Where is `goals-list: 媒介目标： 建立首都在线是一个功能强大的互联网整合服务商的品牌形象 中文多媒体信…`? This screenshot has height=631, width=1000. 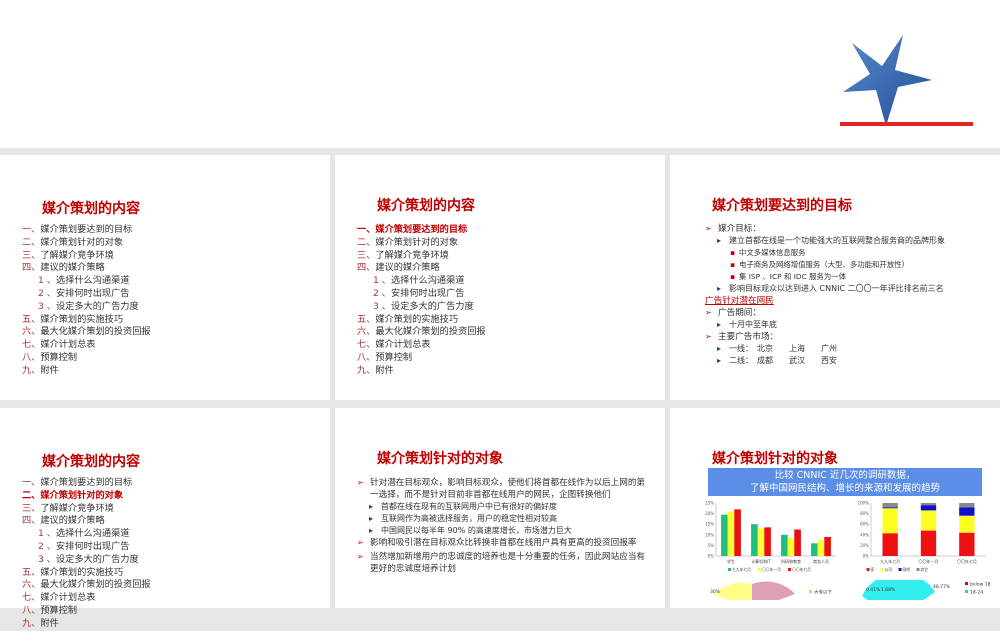 goals-list: 媒介目标： 建立首都在线是一个功能强大的互联网整合服务商的品牌形象 中文多媒体信… is located at coordinates (850, 295).